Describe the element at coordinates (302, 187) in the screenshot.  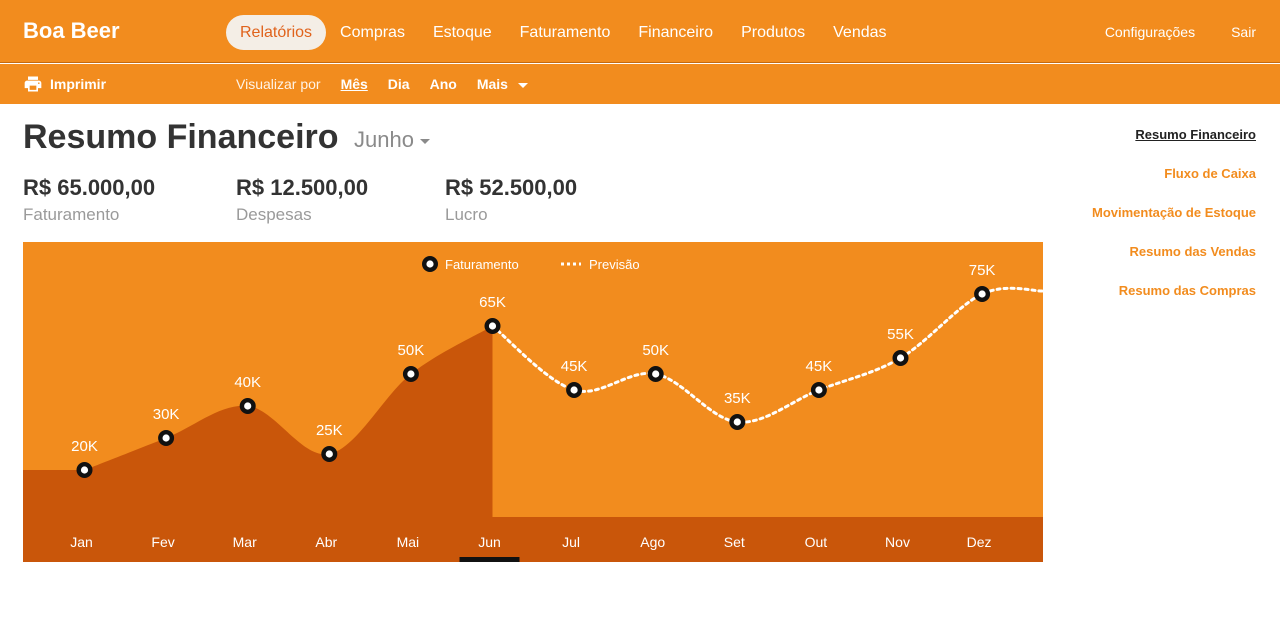
I see `stat-value: R$ 12.500,00` at that location.